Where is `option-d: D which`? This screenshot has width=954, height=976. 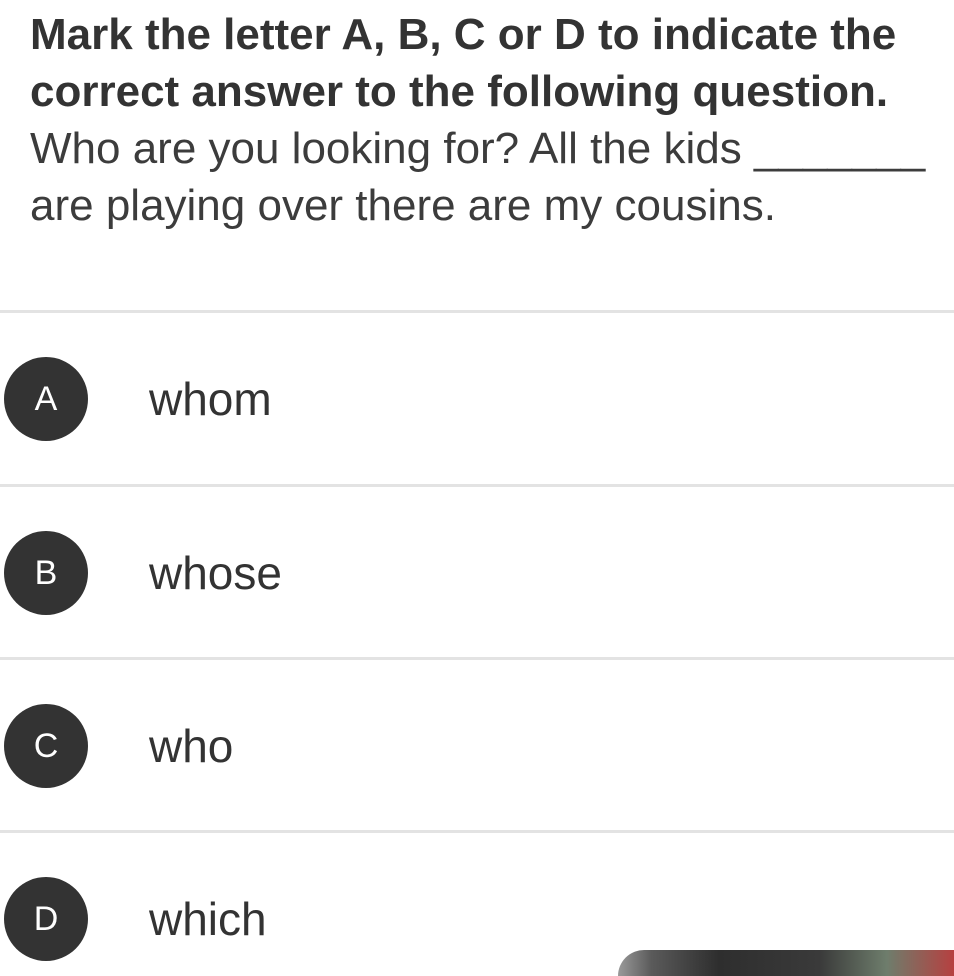
option-d: D which is located at coordinates (477, 919).